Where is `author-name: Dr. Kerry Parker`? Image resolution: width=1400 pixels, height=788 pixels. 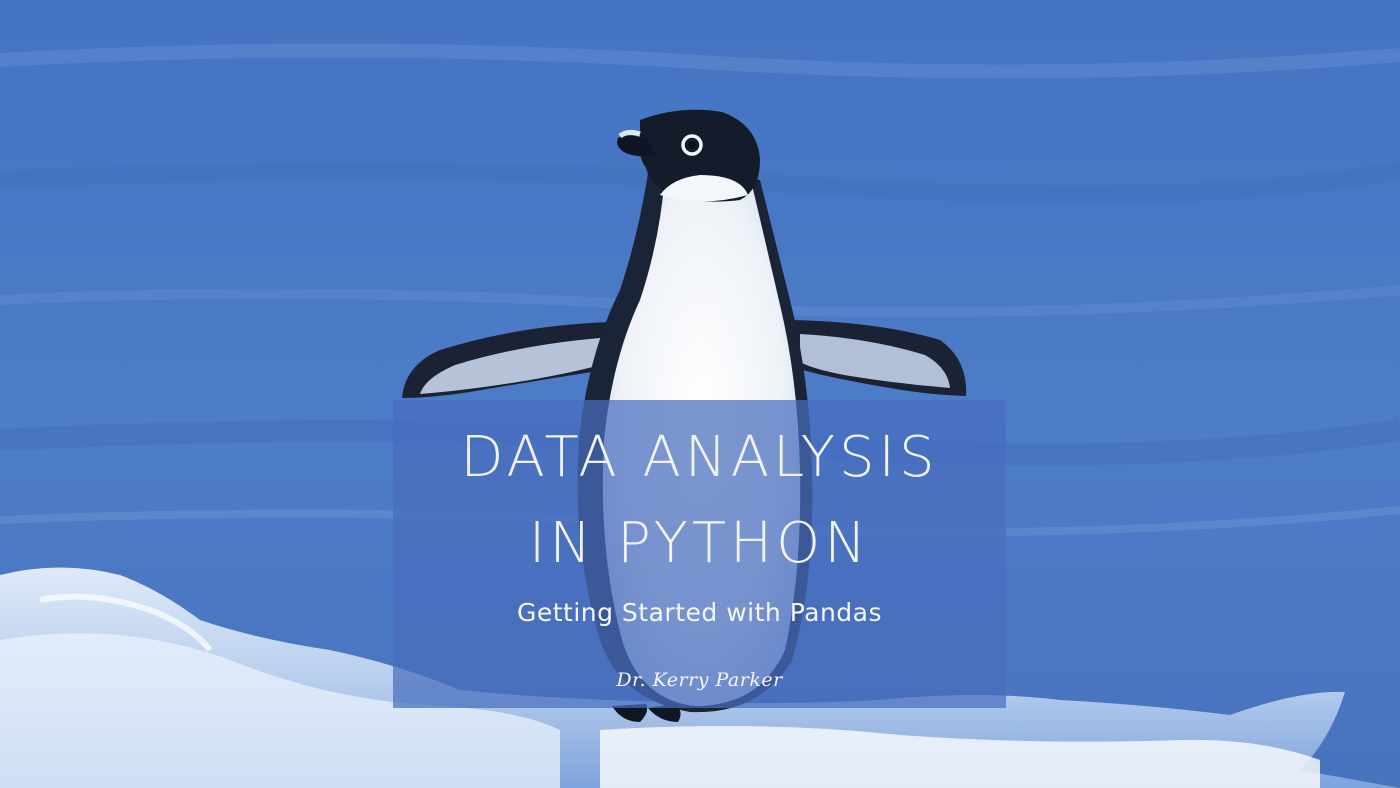 author-name: Dr. Kerry Parker is located at coordinates (699, 680).